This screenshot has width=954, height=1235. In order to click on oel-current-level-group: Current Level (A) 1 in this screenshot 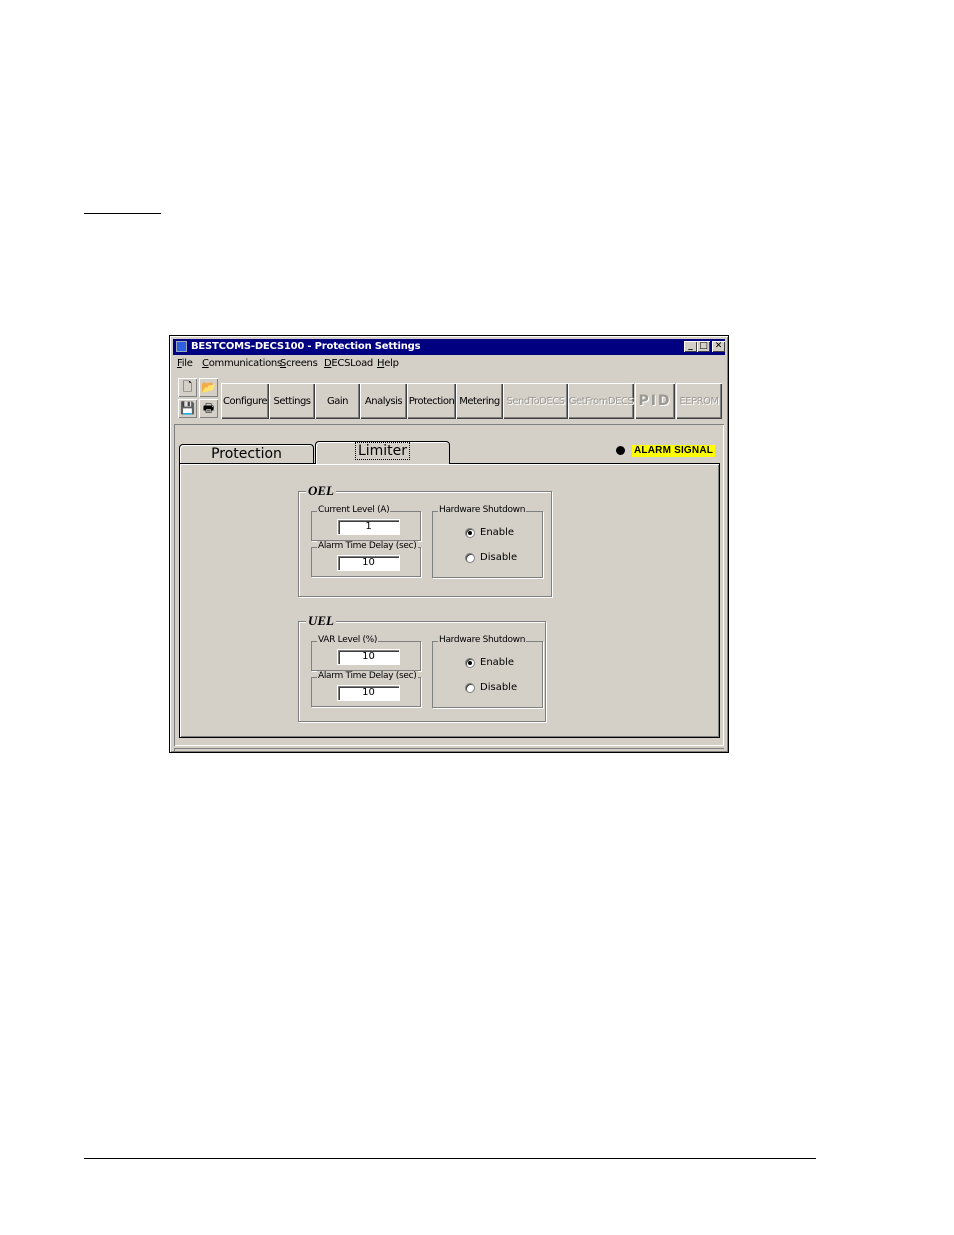, I will do `click(366, 523)`.